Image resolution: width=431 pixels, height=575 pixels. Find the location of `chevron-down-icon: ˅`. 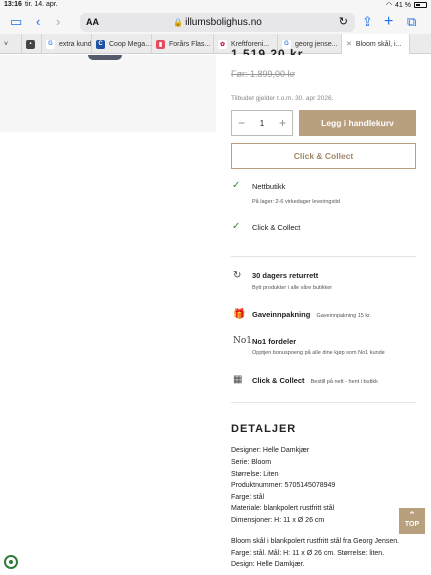

chevron-down-icon: ˅ is located at coordinates (6, 44).